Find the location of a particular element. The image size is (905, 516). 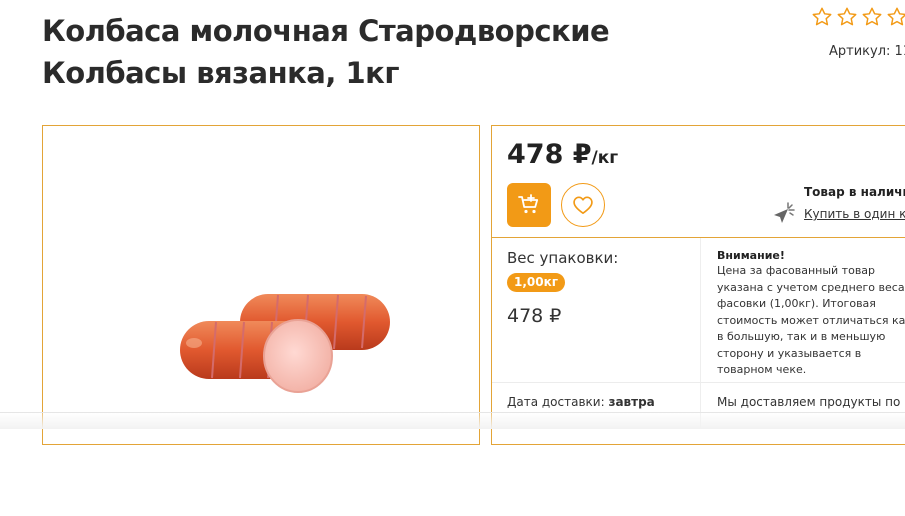

article-number: Артикул: 11 is located at coordinates (867, 51).